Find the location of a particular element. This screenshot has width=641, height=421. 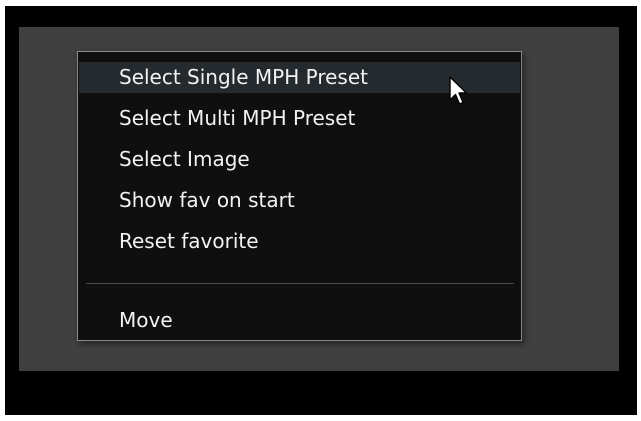

menu-item-reset-favorite: Reset favorite is located at coordinates (299, 241).